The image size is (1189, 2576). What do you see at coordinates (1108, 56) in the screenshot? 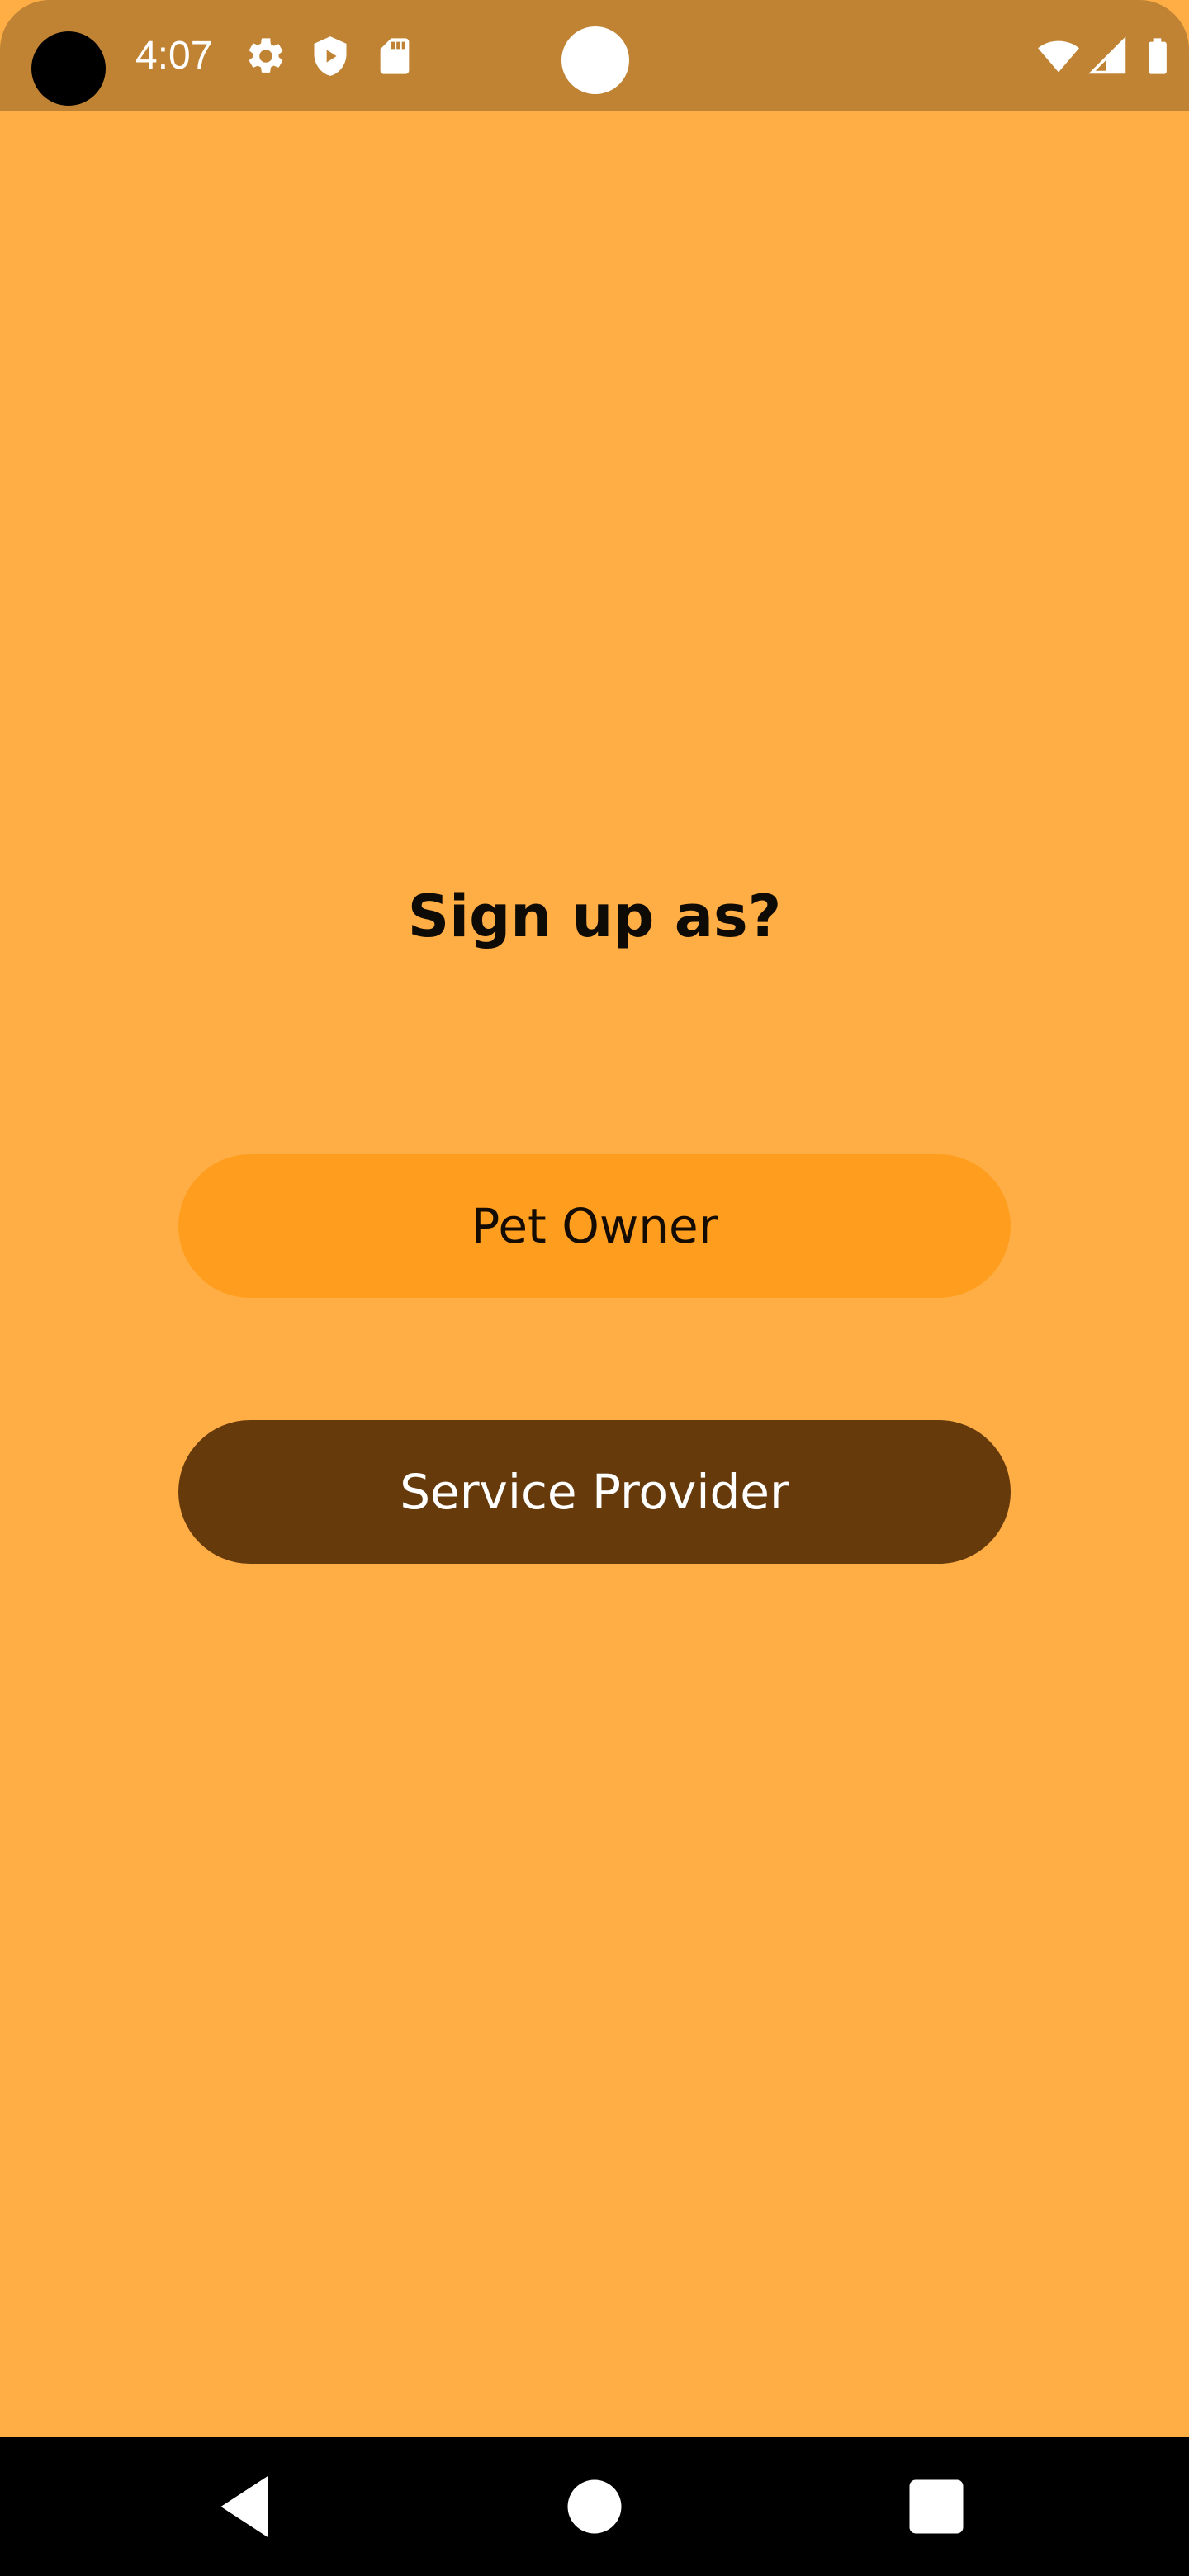
I see `signal-icon` at bounding box center [1108, 56].